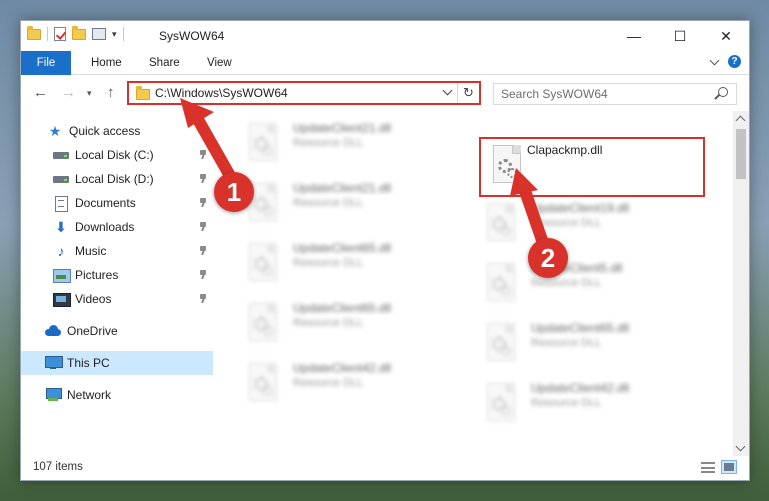  Describe the element at coordinates (117, 131) in the screenshot. I see `sidebar-item-quick-access: ★ Quick access` at that location.